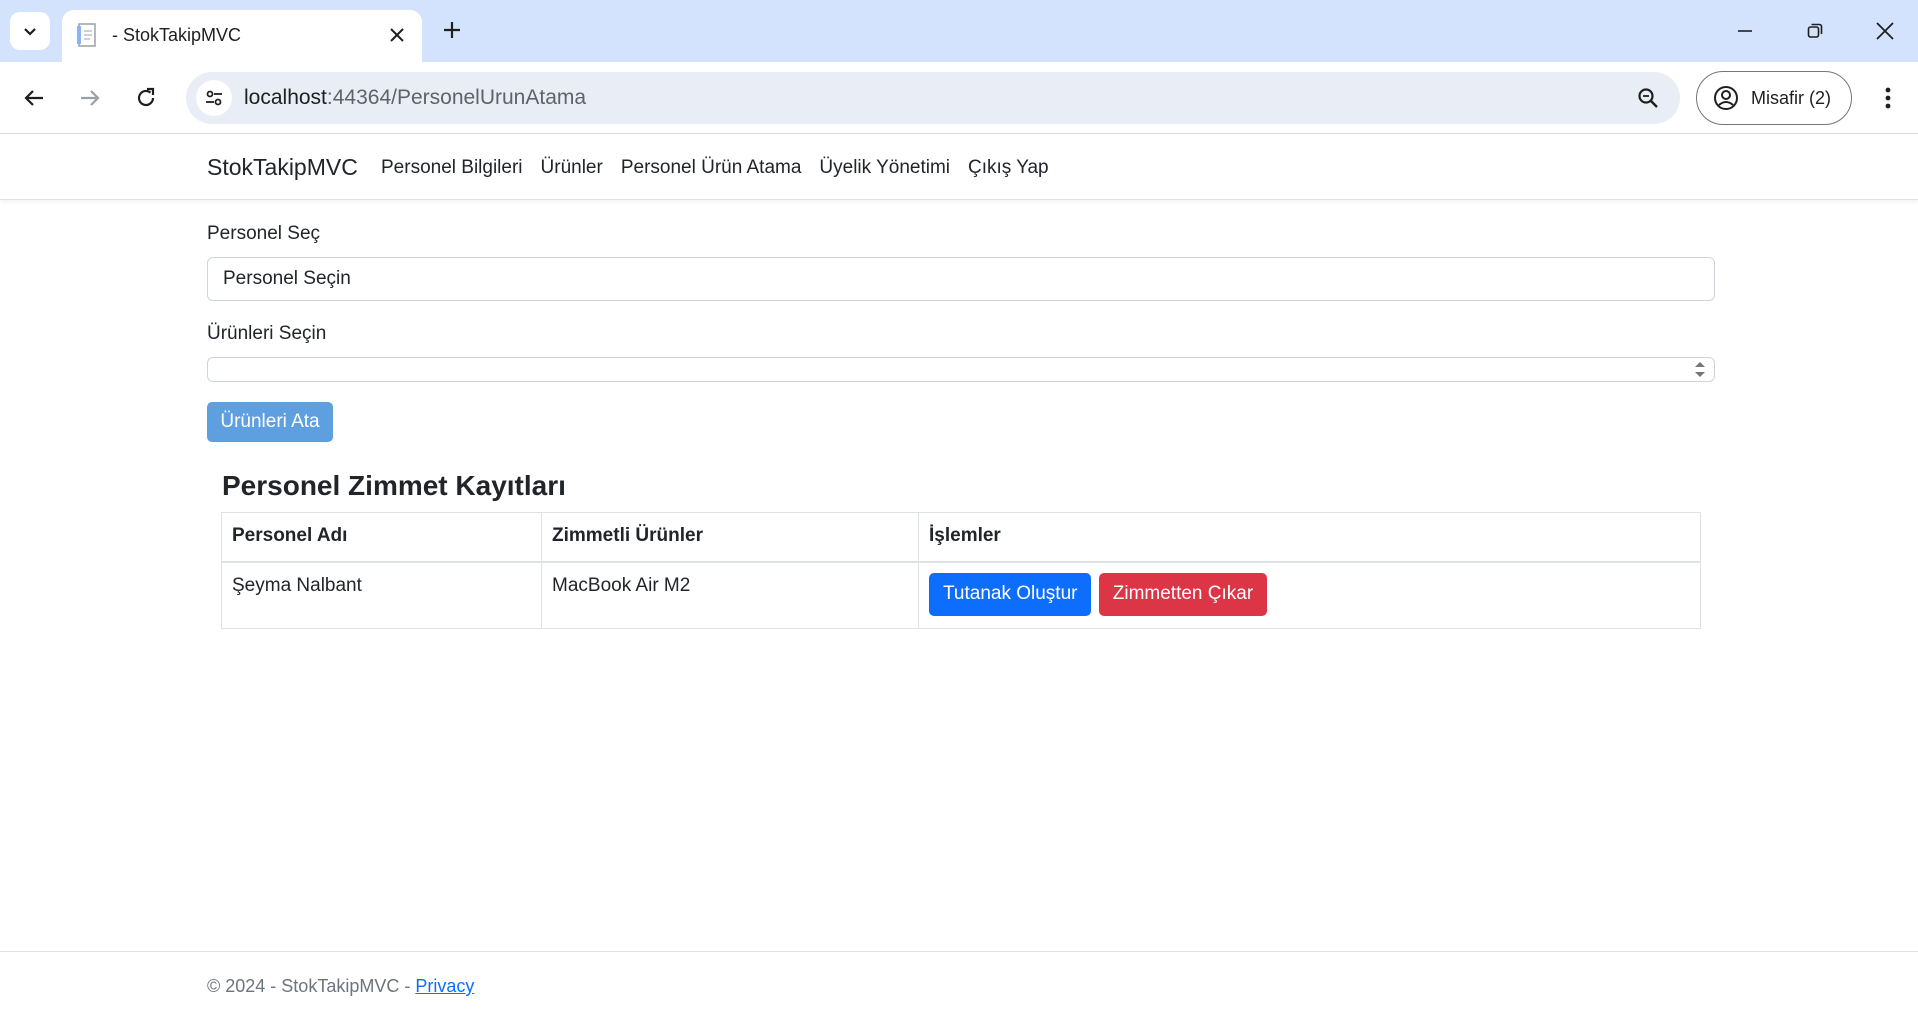 Image resolution: width=1918 pixels, height=1012 pixels. I want to click on reload-icon, so click(146, 97).